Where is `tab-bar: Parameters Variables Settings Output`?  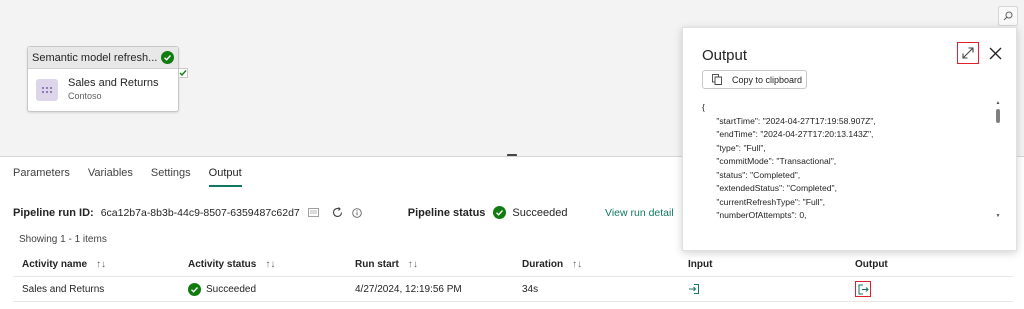
tab-bar: Parameters Variables Settings Output is located at coordinates (136, 177).